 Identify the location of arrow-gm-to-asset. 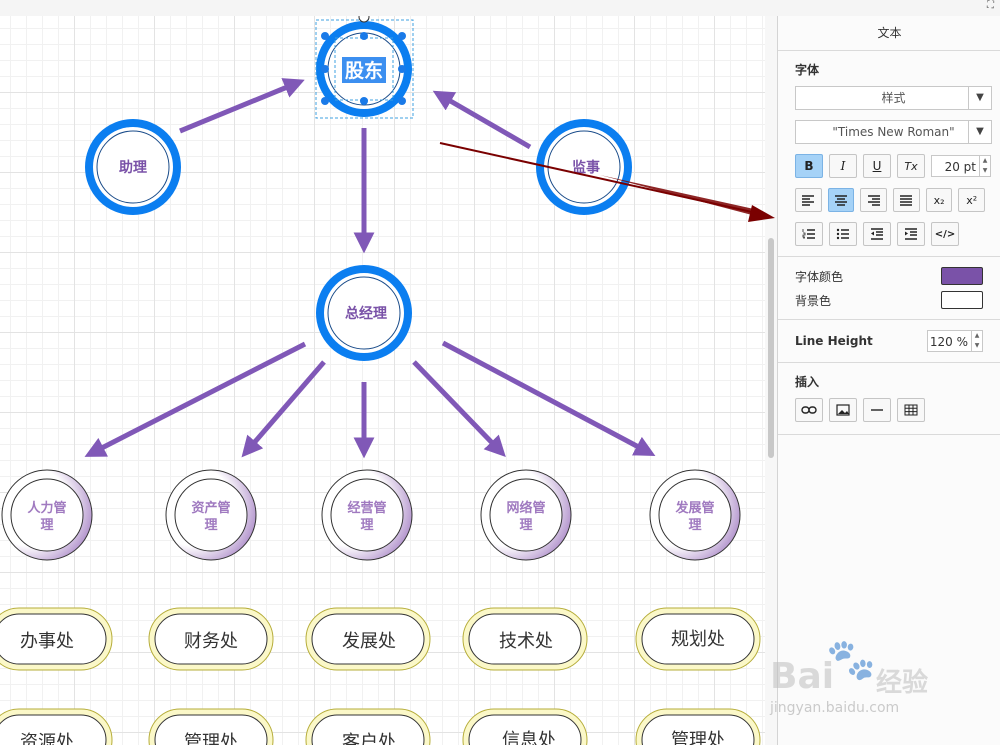
(283, 409).